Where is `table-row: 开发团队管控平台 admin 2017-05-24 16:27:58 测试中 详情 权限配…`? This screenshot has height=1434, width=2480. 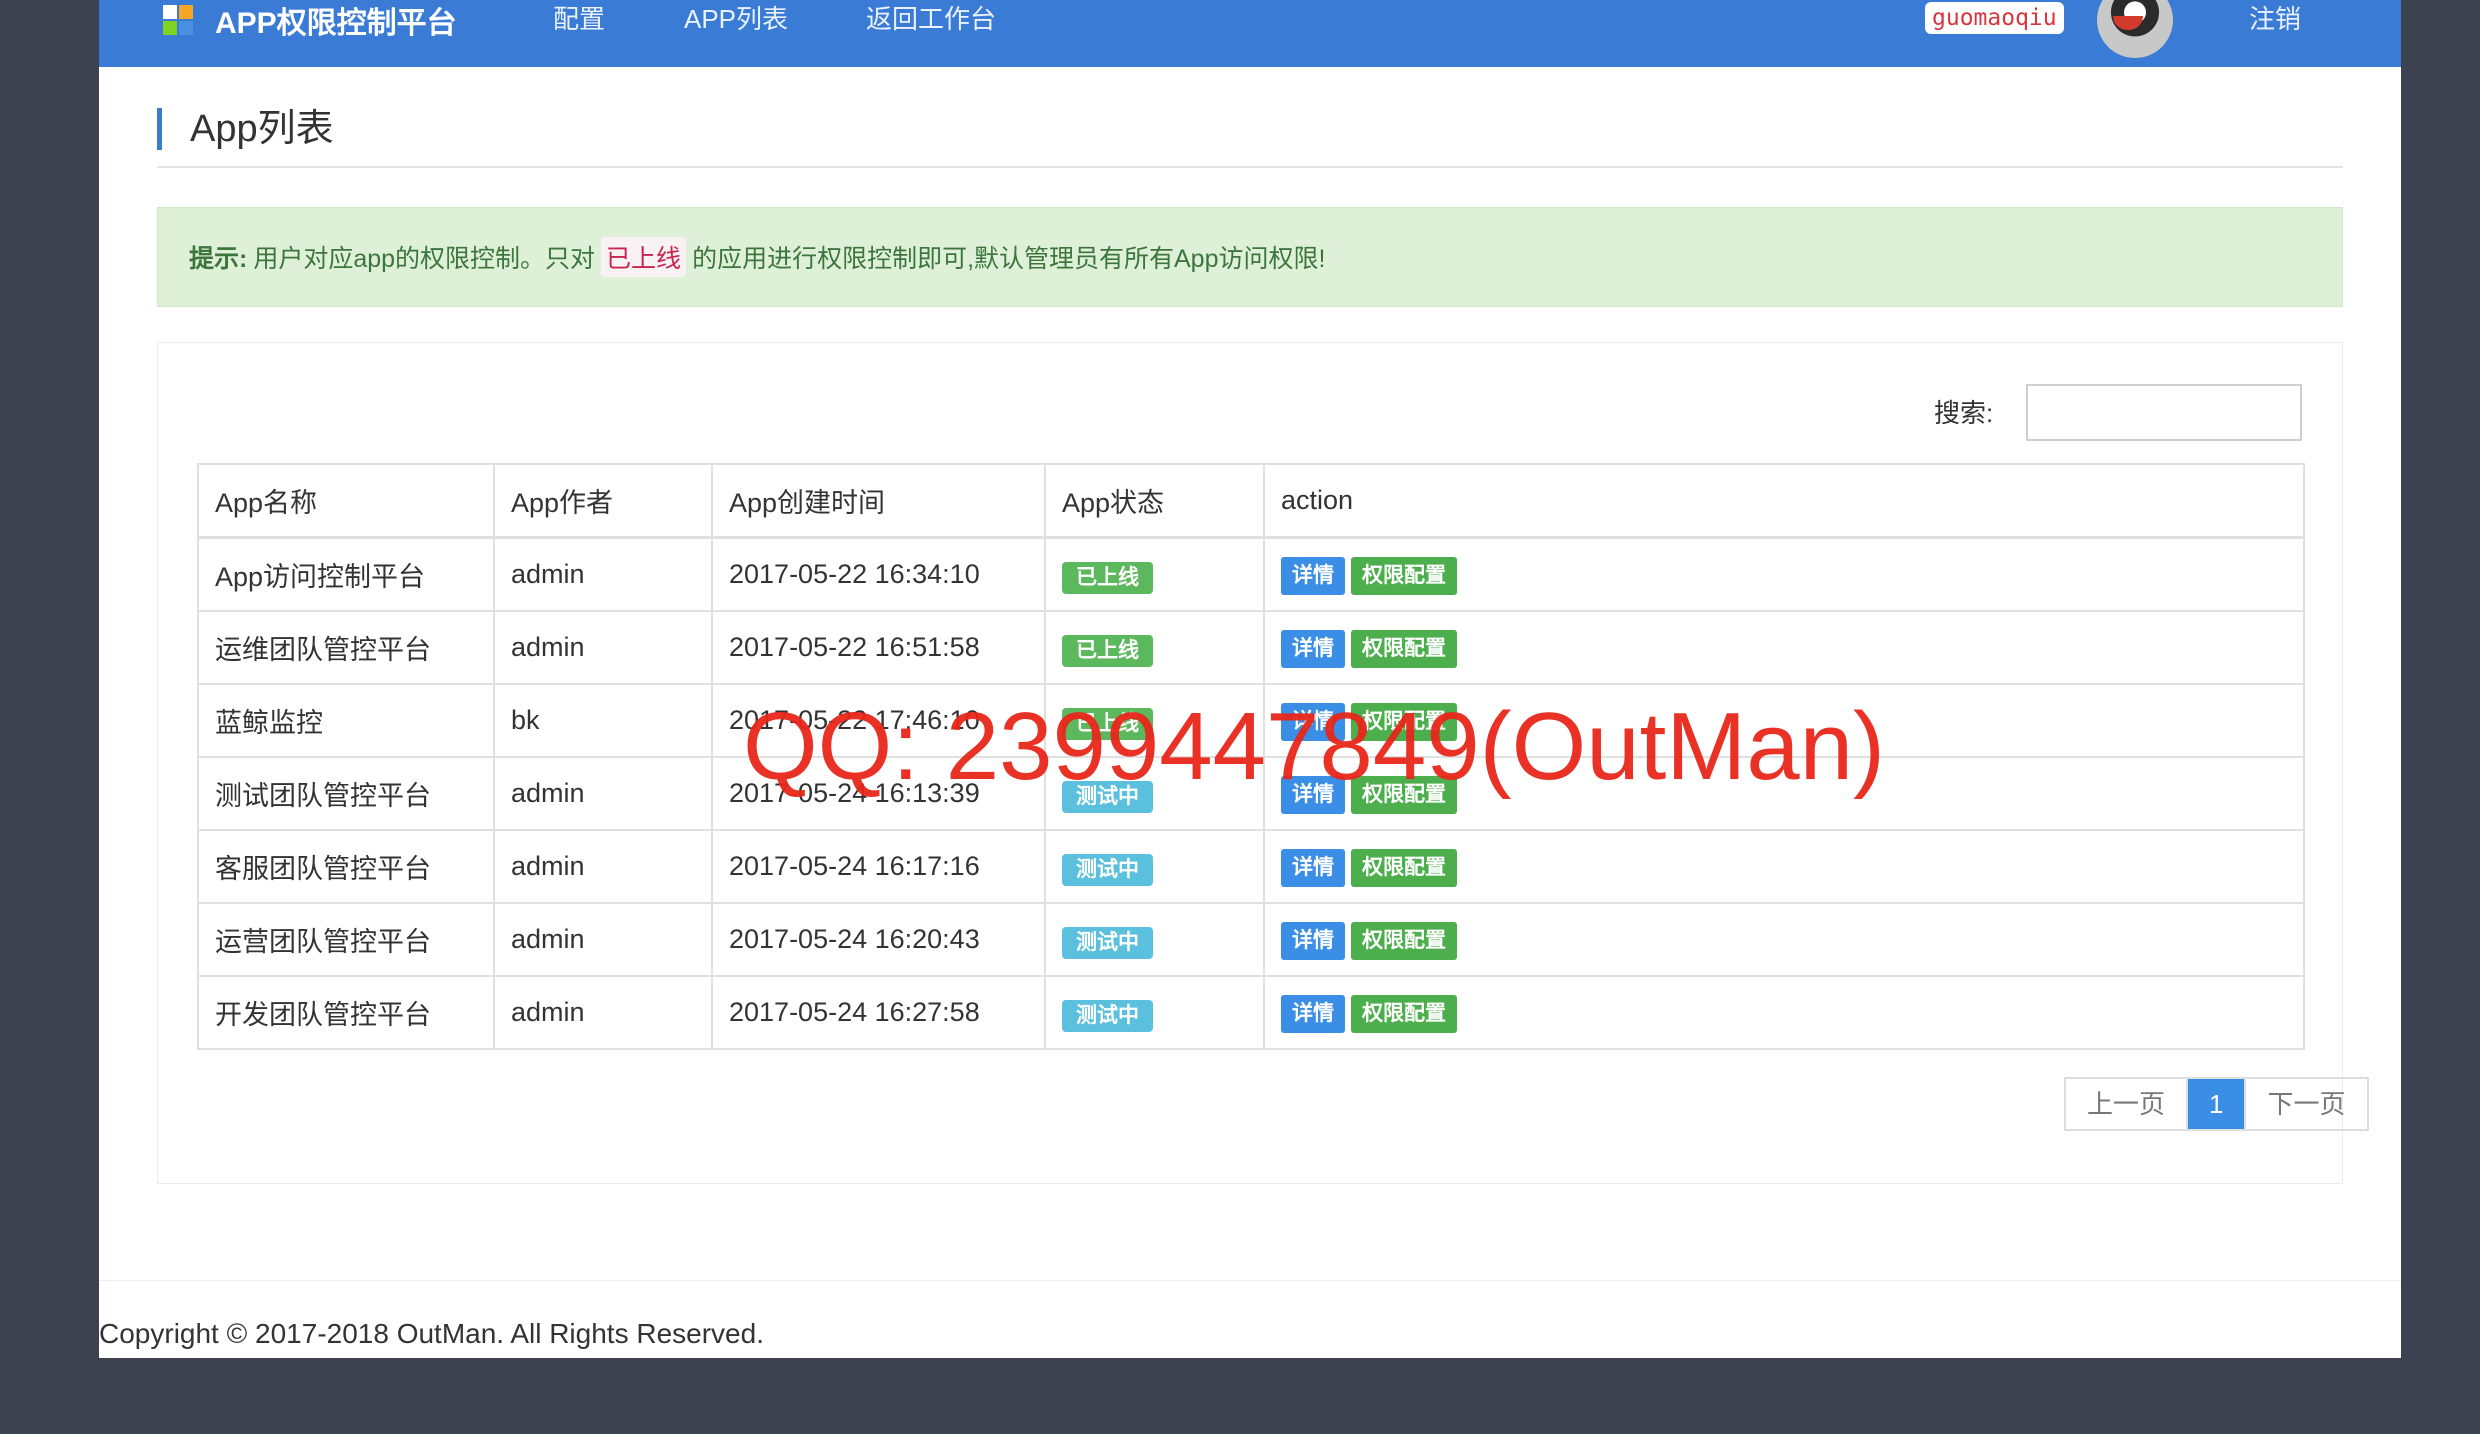
table-row: 开发团队管控平台 admin 2017-05-24 16:27:58 测试中 详情 权限配… is located at coordinates (1251, 1012).